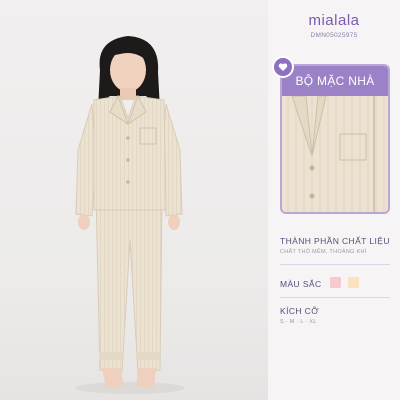 This screenshot has width=400, height=400. What do you see at coordinates (334, 20) in the screenshot?
I see `brand-logo: mialala` at bounding box center [334, 20].